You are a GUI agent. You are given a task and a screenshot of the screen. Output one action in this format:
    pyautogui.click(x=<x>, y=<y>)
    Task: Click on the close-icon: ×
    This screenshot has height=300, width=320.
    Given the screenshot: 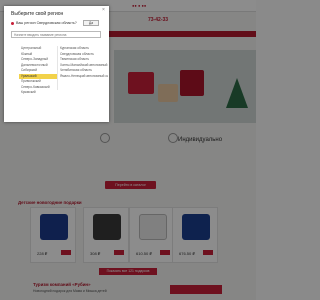 What is the action you would take?
    pyautogui.click(x=103, y=10)
    